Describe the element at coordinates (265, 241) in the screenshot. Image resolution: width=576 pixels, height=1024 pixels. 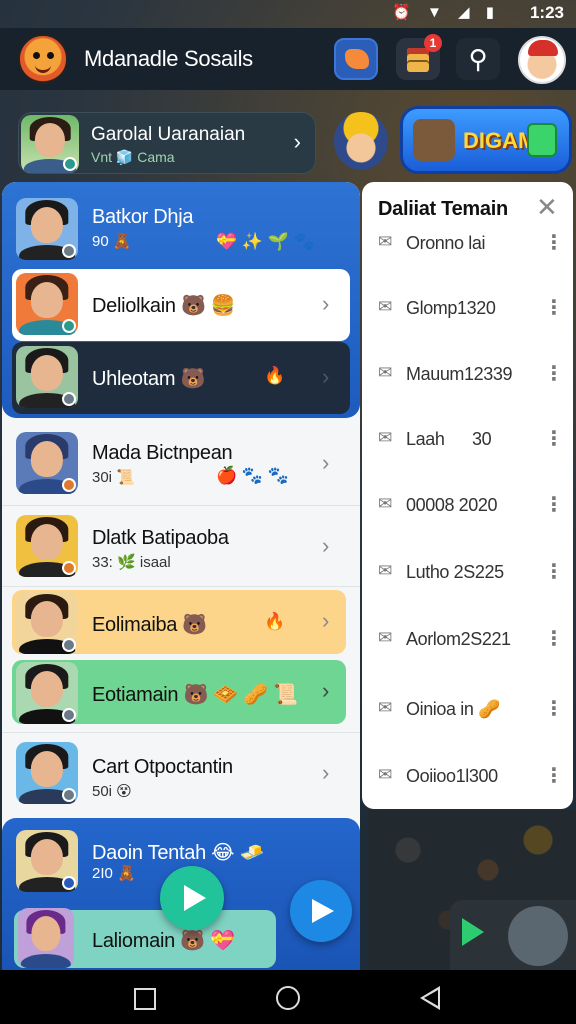
I see `chat-emoji: 💝 ✨ 🌱 🐾` at that location.